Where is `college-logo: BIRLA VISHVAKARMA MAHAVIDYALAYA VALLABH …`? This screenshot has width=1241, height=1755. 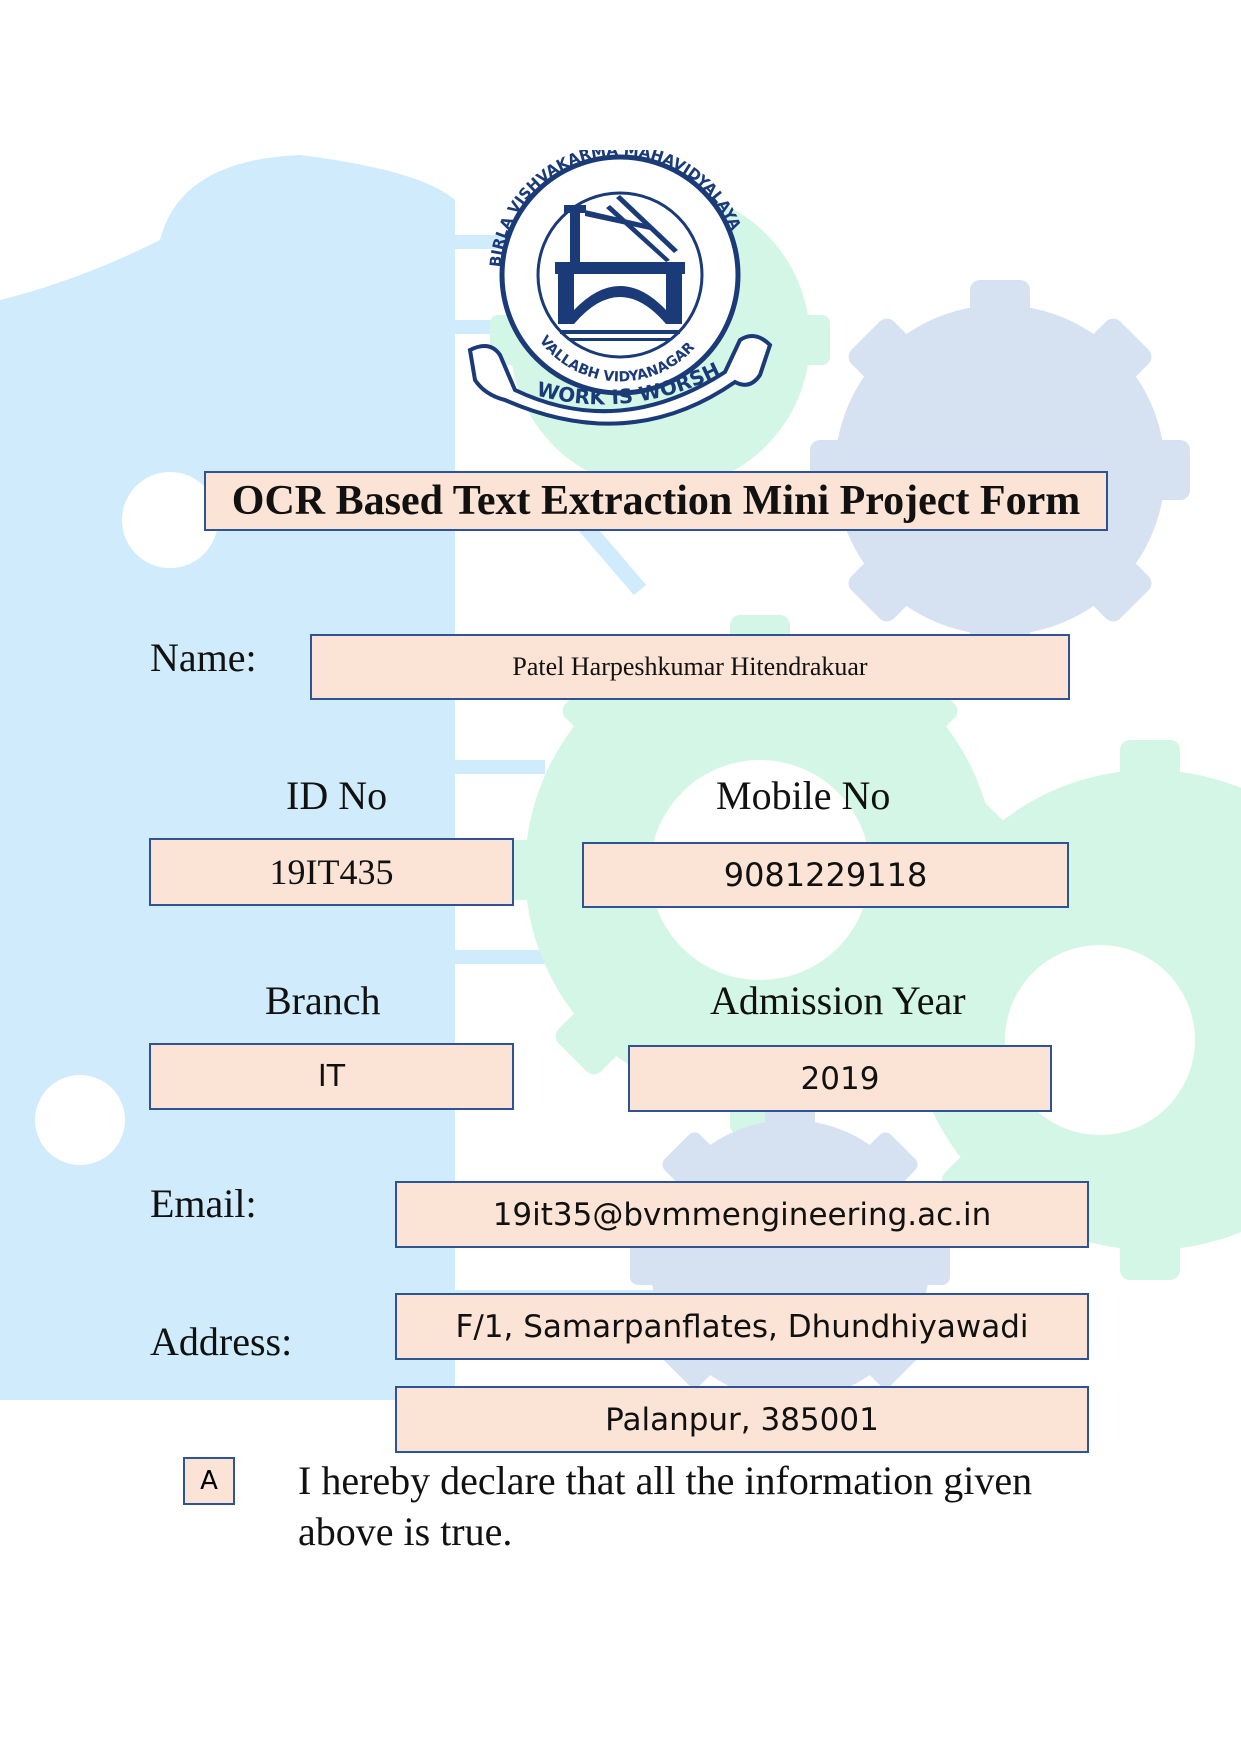
college-logo: BIRLA VISHVAKARMA MAHAVIDYALAYA VALLABH … is located at coordinates (616, 288).